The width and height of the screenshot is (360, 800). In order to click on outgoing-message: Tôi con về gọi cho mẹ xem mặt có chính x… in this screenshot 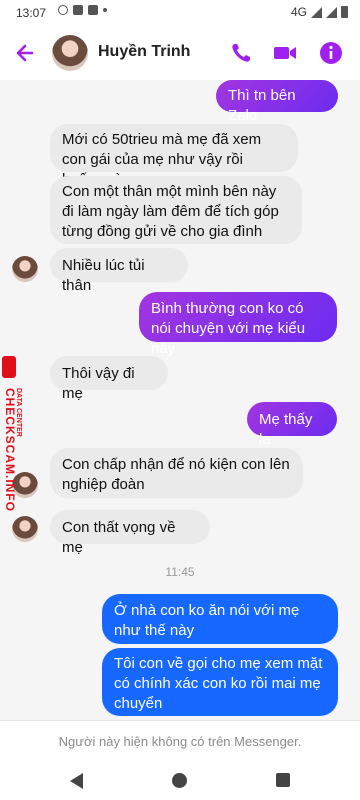, I will do `click(220, 682)`.